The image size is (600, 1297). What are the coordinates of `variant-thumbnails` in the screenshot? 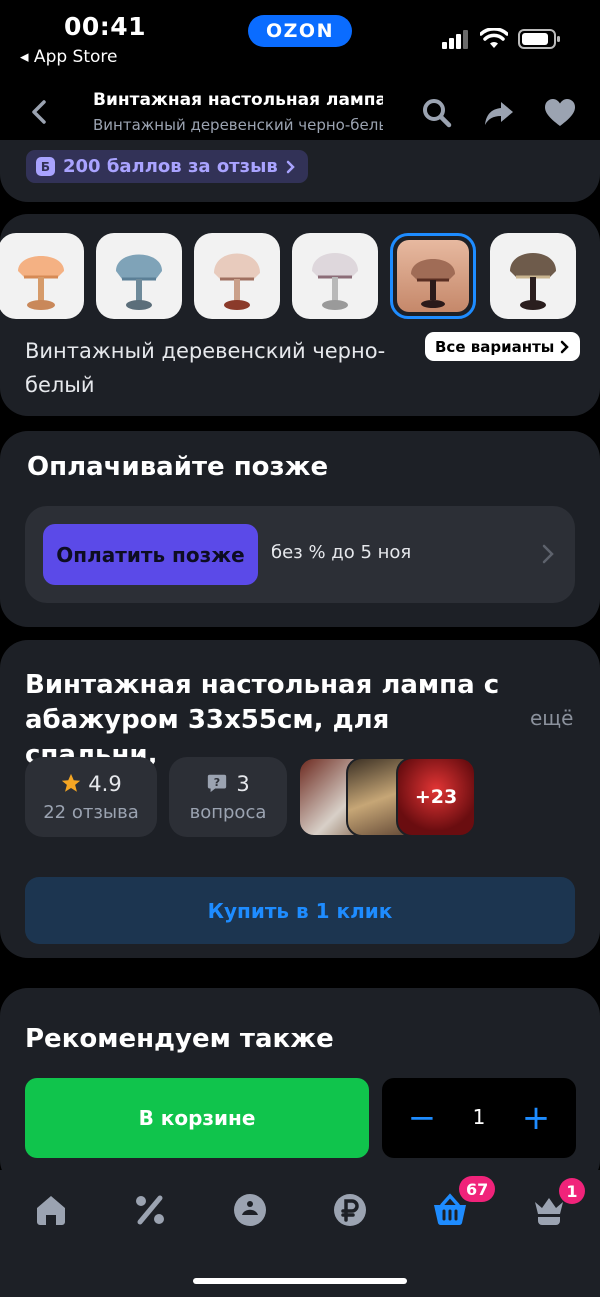 It's located at (300, 276).